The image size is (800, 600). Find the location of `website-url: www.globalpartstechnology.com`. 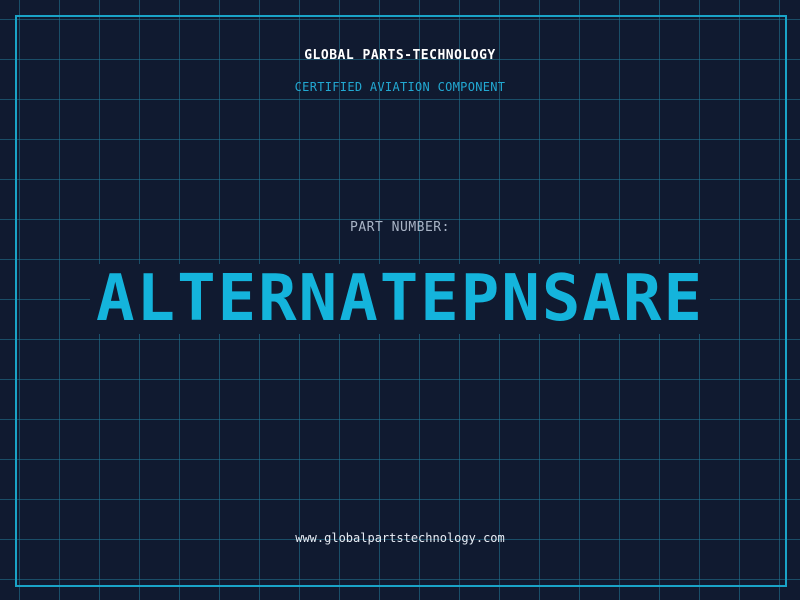

website-url: www.globalpartstechnology.com is located at coordinates (400, 538).